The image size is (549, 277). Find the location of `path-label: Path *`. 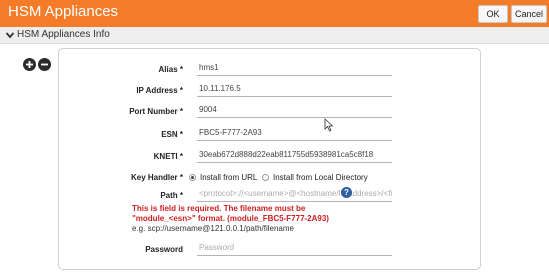

path-label: Path * is located at coordinates (171, 195).